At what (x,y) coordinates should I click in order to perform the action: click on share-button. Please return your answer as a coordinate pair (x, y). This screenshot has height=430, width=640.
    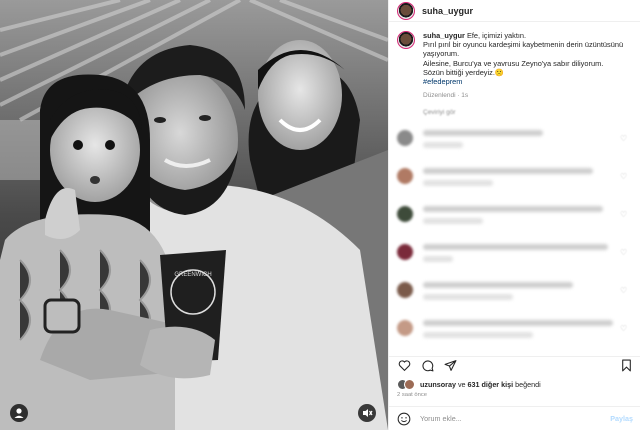
    Looking at the image, I should click on (450, 366).